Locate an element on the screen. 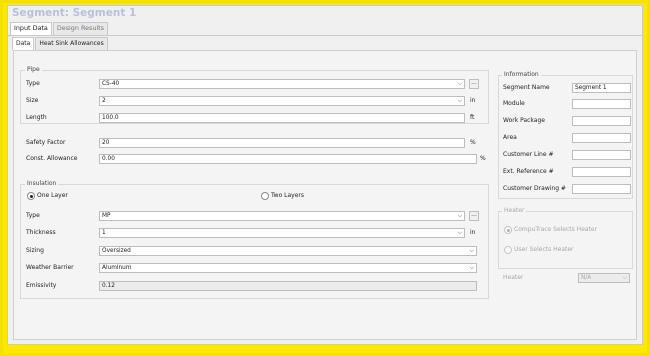  sizing-select: Oversized ⌵ is located at coordinates (288, 251).